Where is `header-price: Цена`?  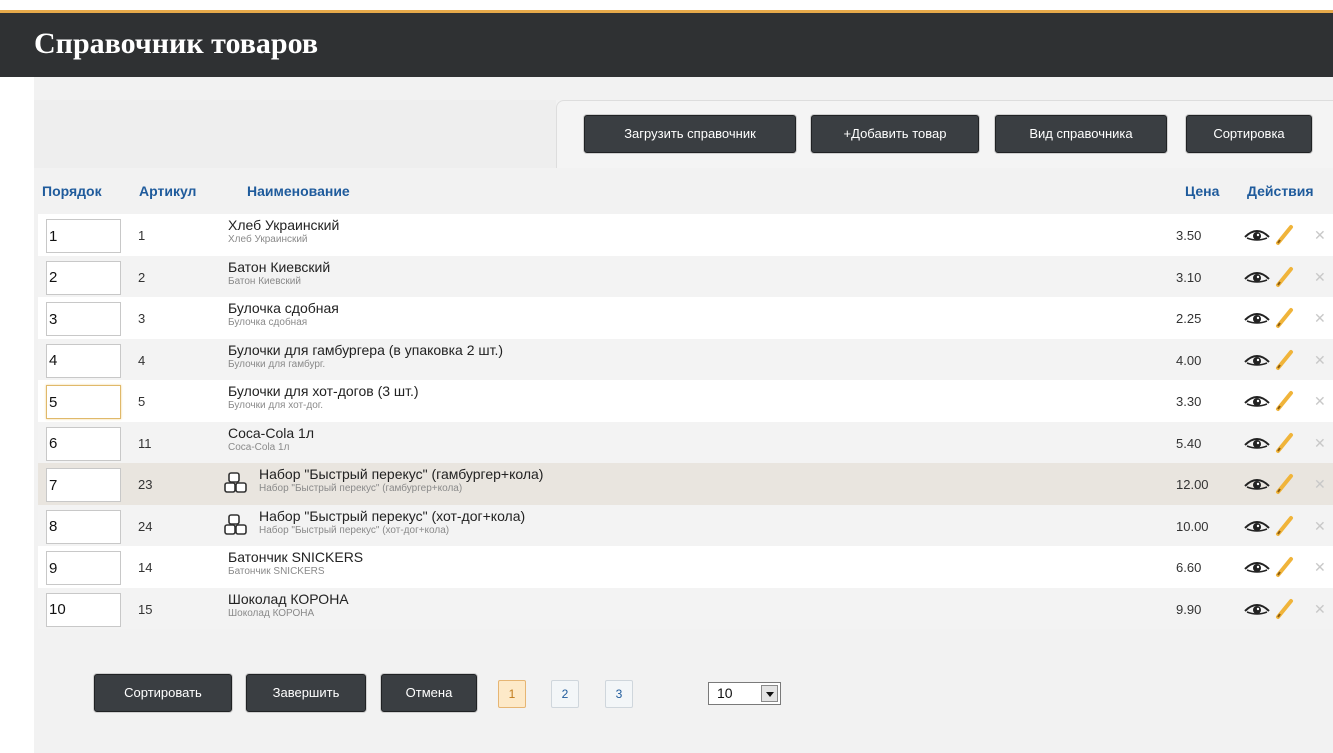
header-price: Цена is located at coordinates (1202, 191).